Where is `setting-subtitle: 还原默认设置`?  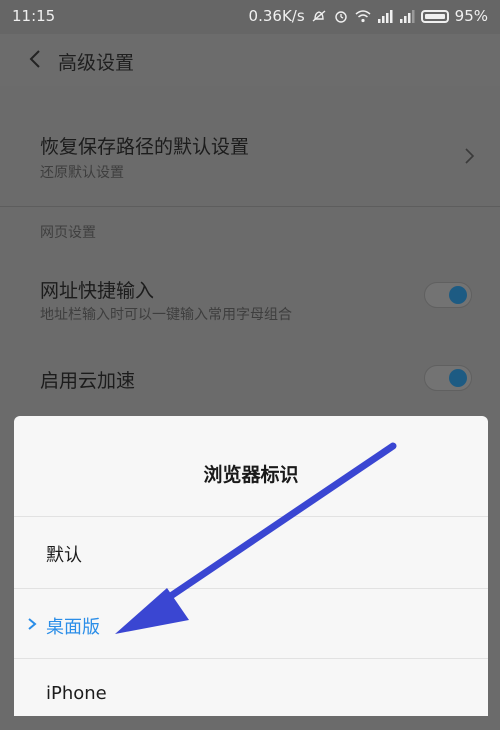
setting-subtitle: 还原默认设置 is located at coordinates (82, 173).